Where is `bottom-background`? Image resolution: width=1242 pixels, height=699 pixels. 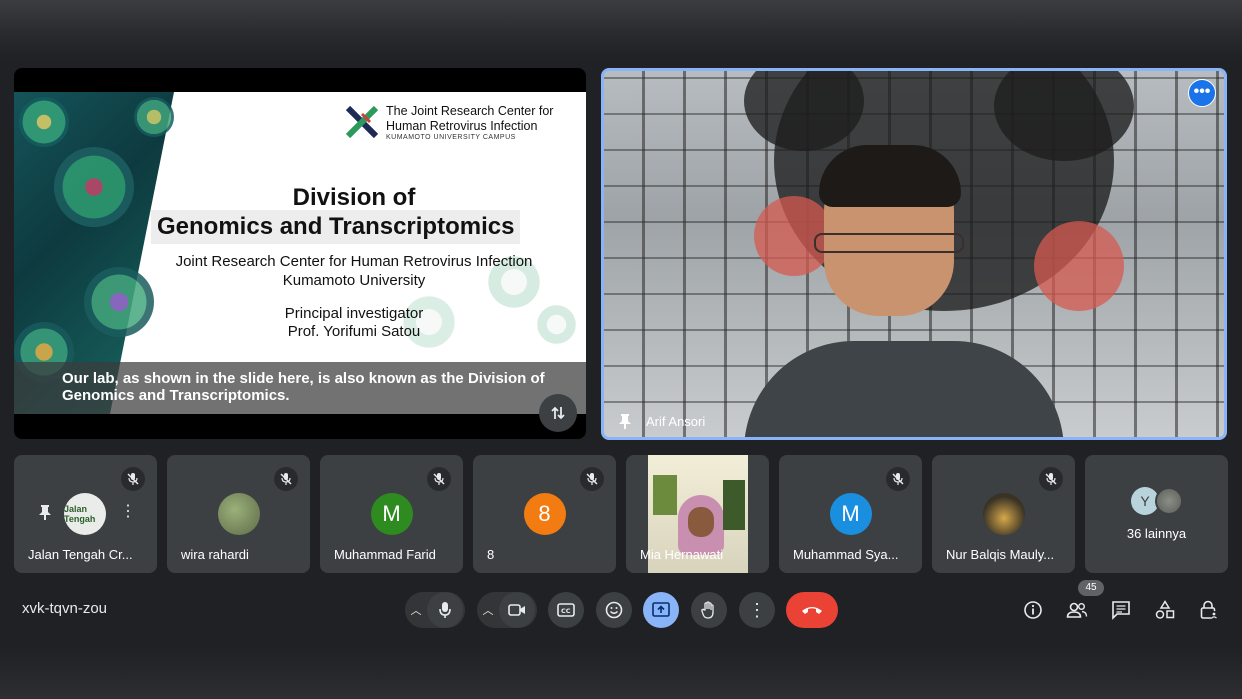 bottom-background is located at coordinates (621, 673).